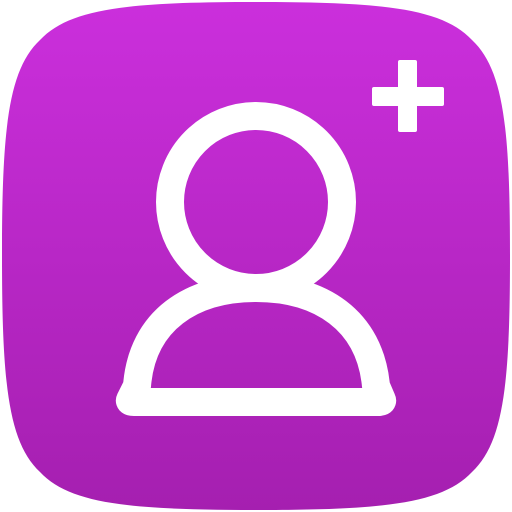 Image resolution: width=512 pixels, height=512 pixels. I want to click on plus-vertical-bar, so click(407, 96).